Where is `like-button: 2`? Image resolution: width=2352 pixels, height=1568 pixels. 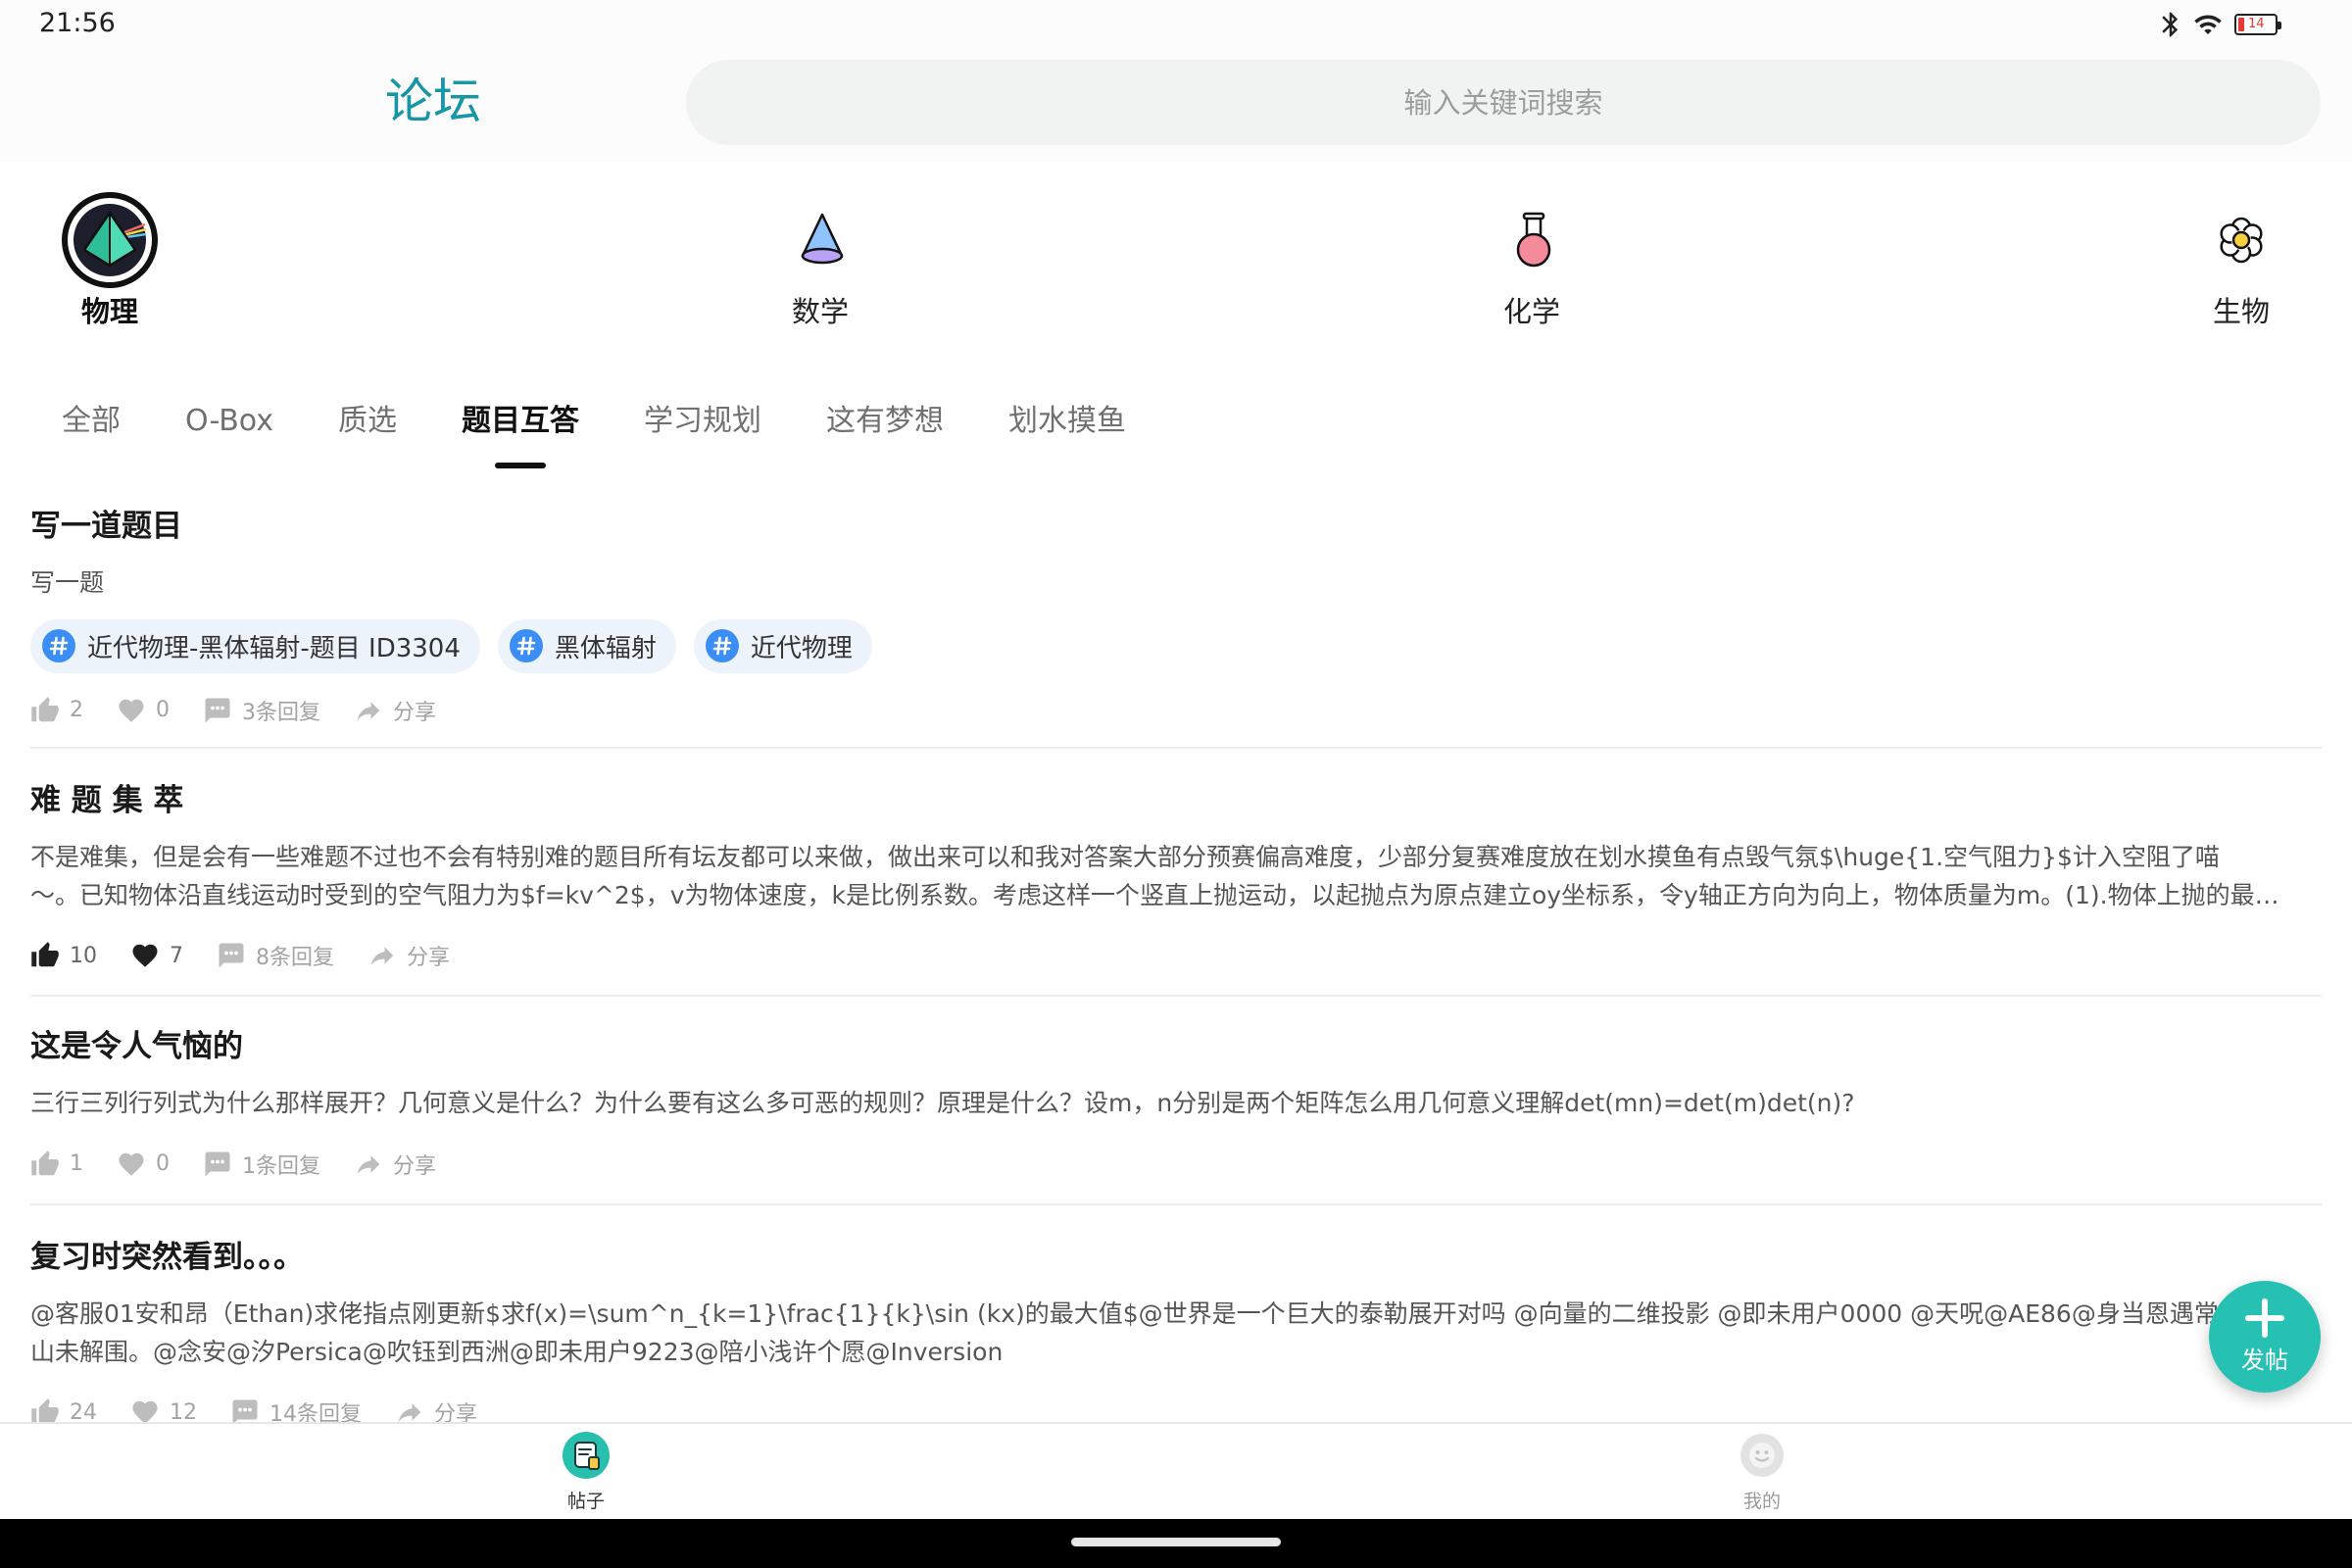
like-button: 2 is located at coordinates (73, 710).